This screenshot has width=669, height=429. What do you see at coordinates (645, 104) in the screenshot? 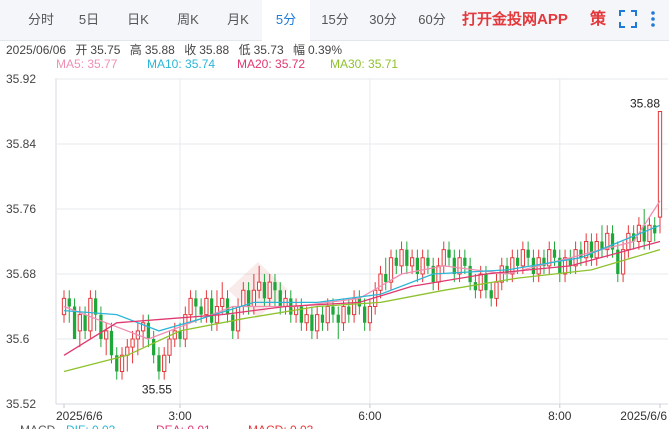
I see `high-annotation: 35.88` at bounding box center [645, 104].